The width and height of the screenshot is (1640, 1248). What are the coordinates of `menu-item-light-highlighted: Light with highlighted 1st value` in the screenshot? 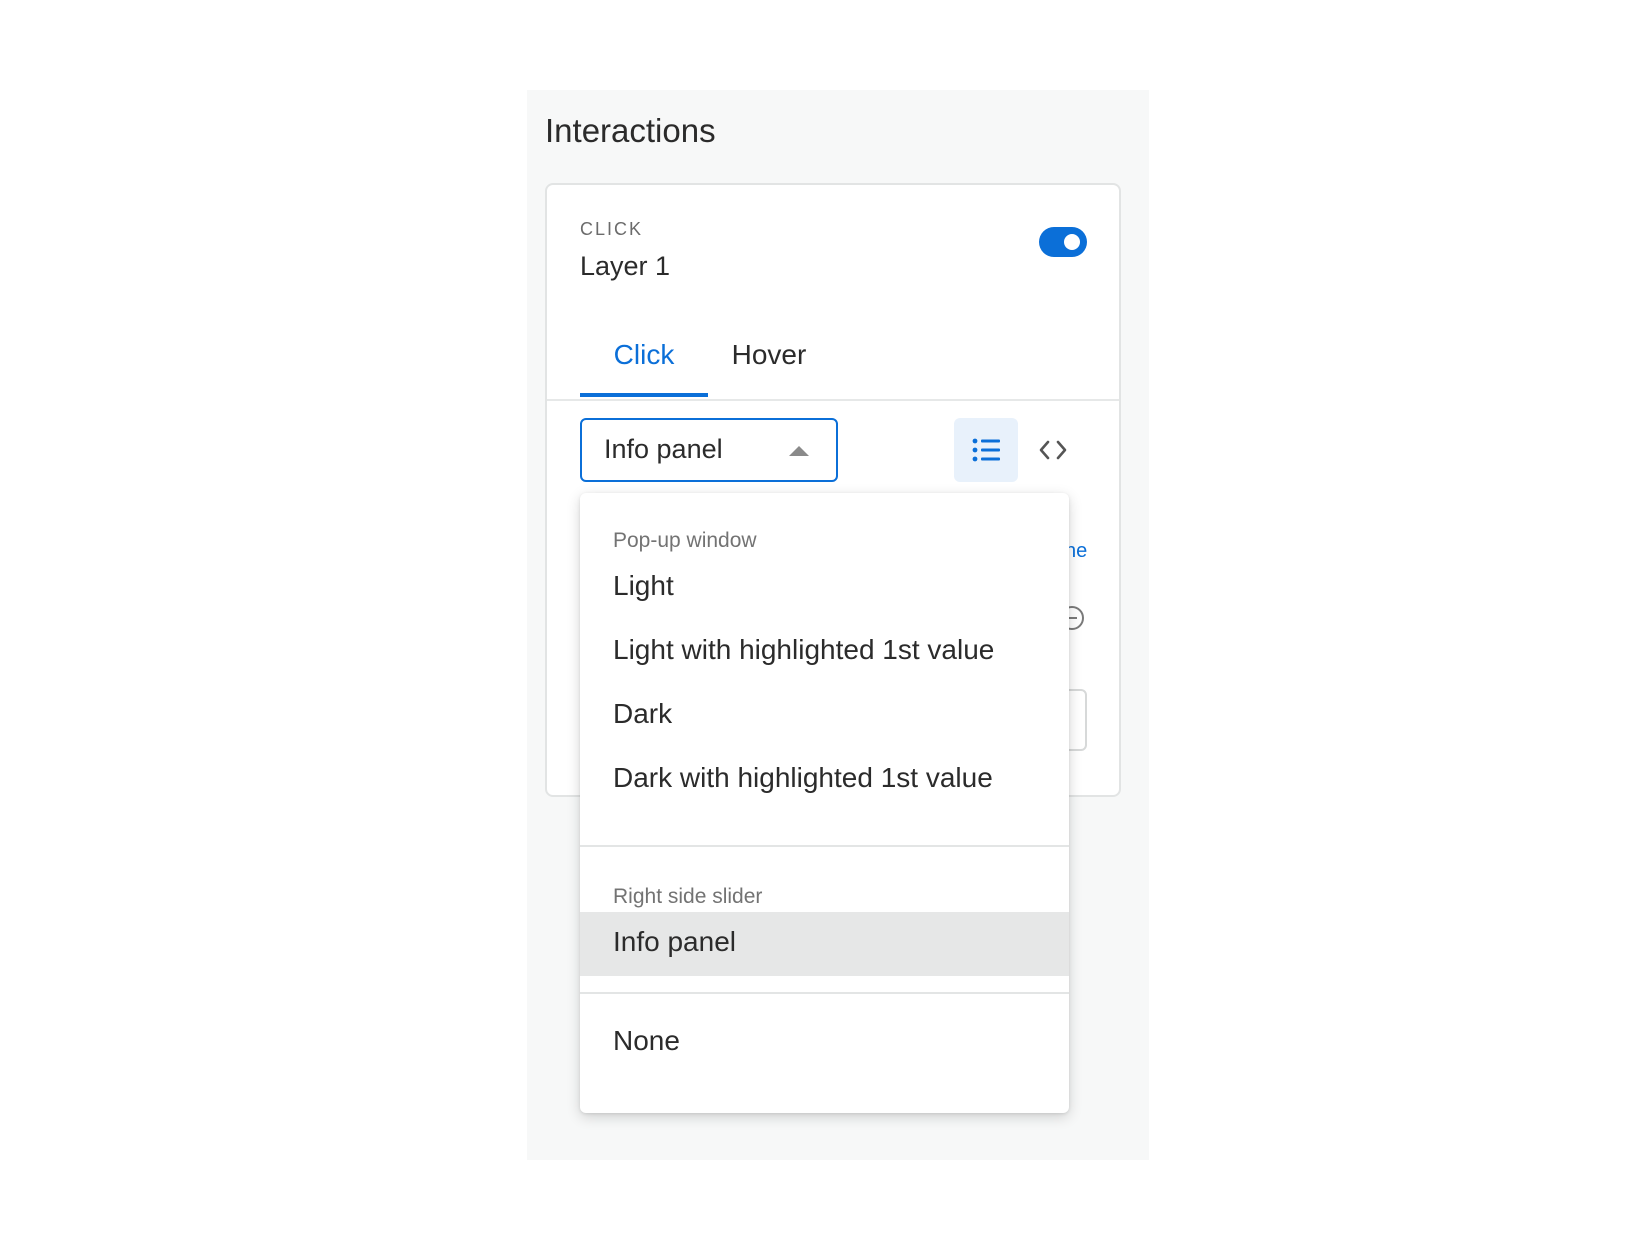 It's located at (824, 652).